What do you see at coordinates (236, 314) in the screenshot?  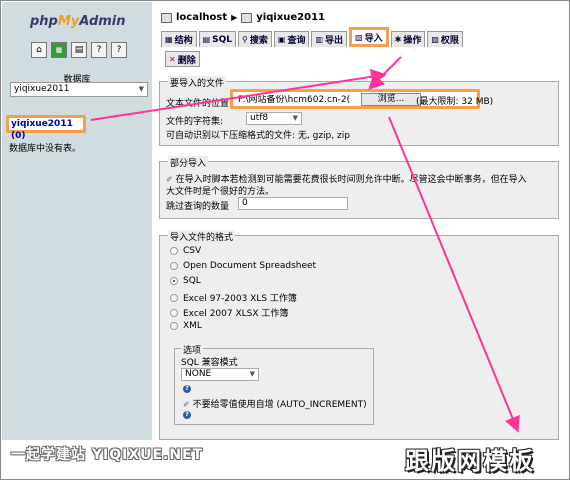 I see `format-option-label: Excel 2007 XLSX 工作簿` at bounding box center [236, 314].